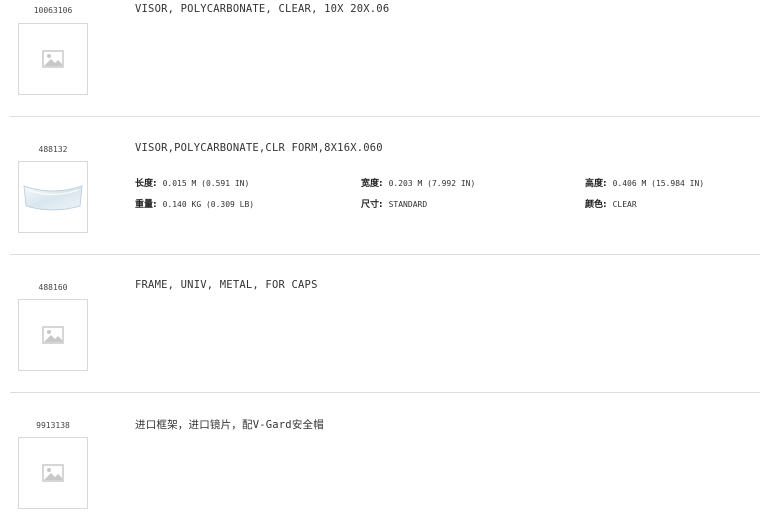  Describe the element at coordinates (596, 205) in the screenshot. I see `spec-label: 颜色:` at that location.